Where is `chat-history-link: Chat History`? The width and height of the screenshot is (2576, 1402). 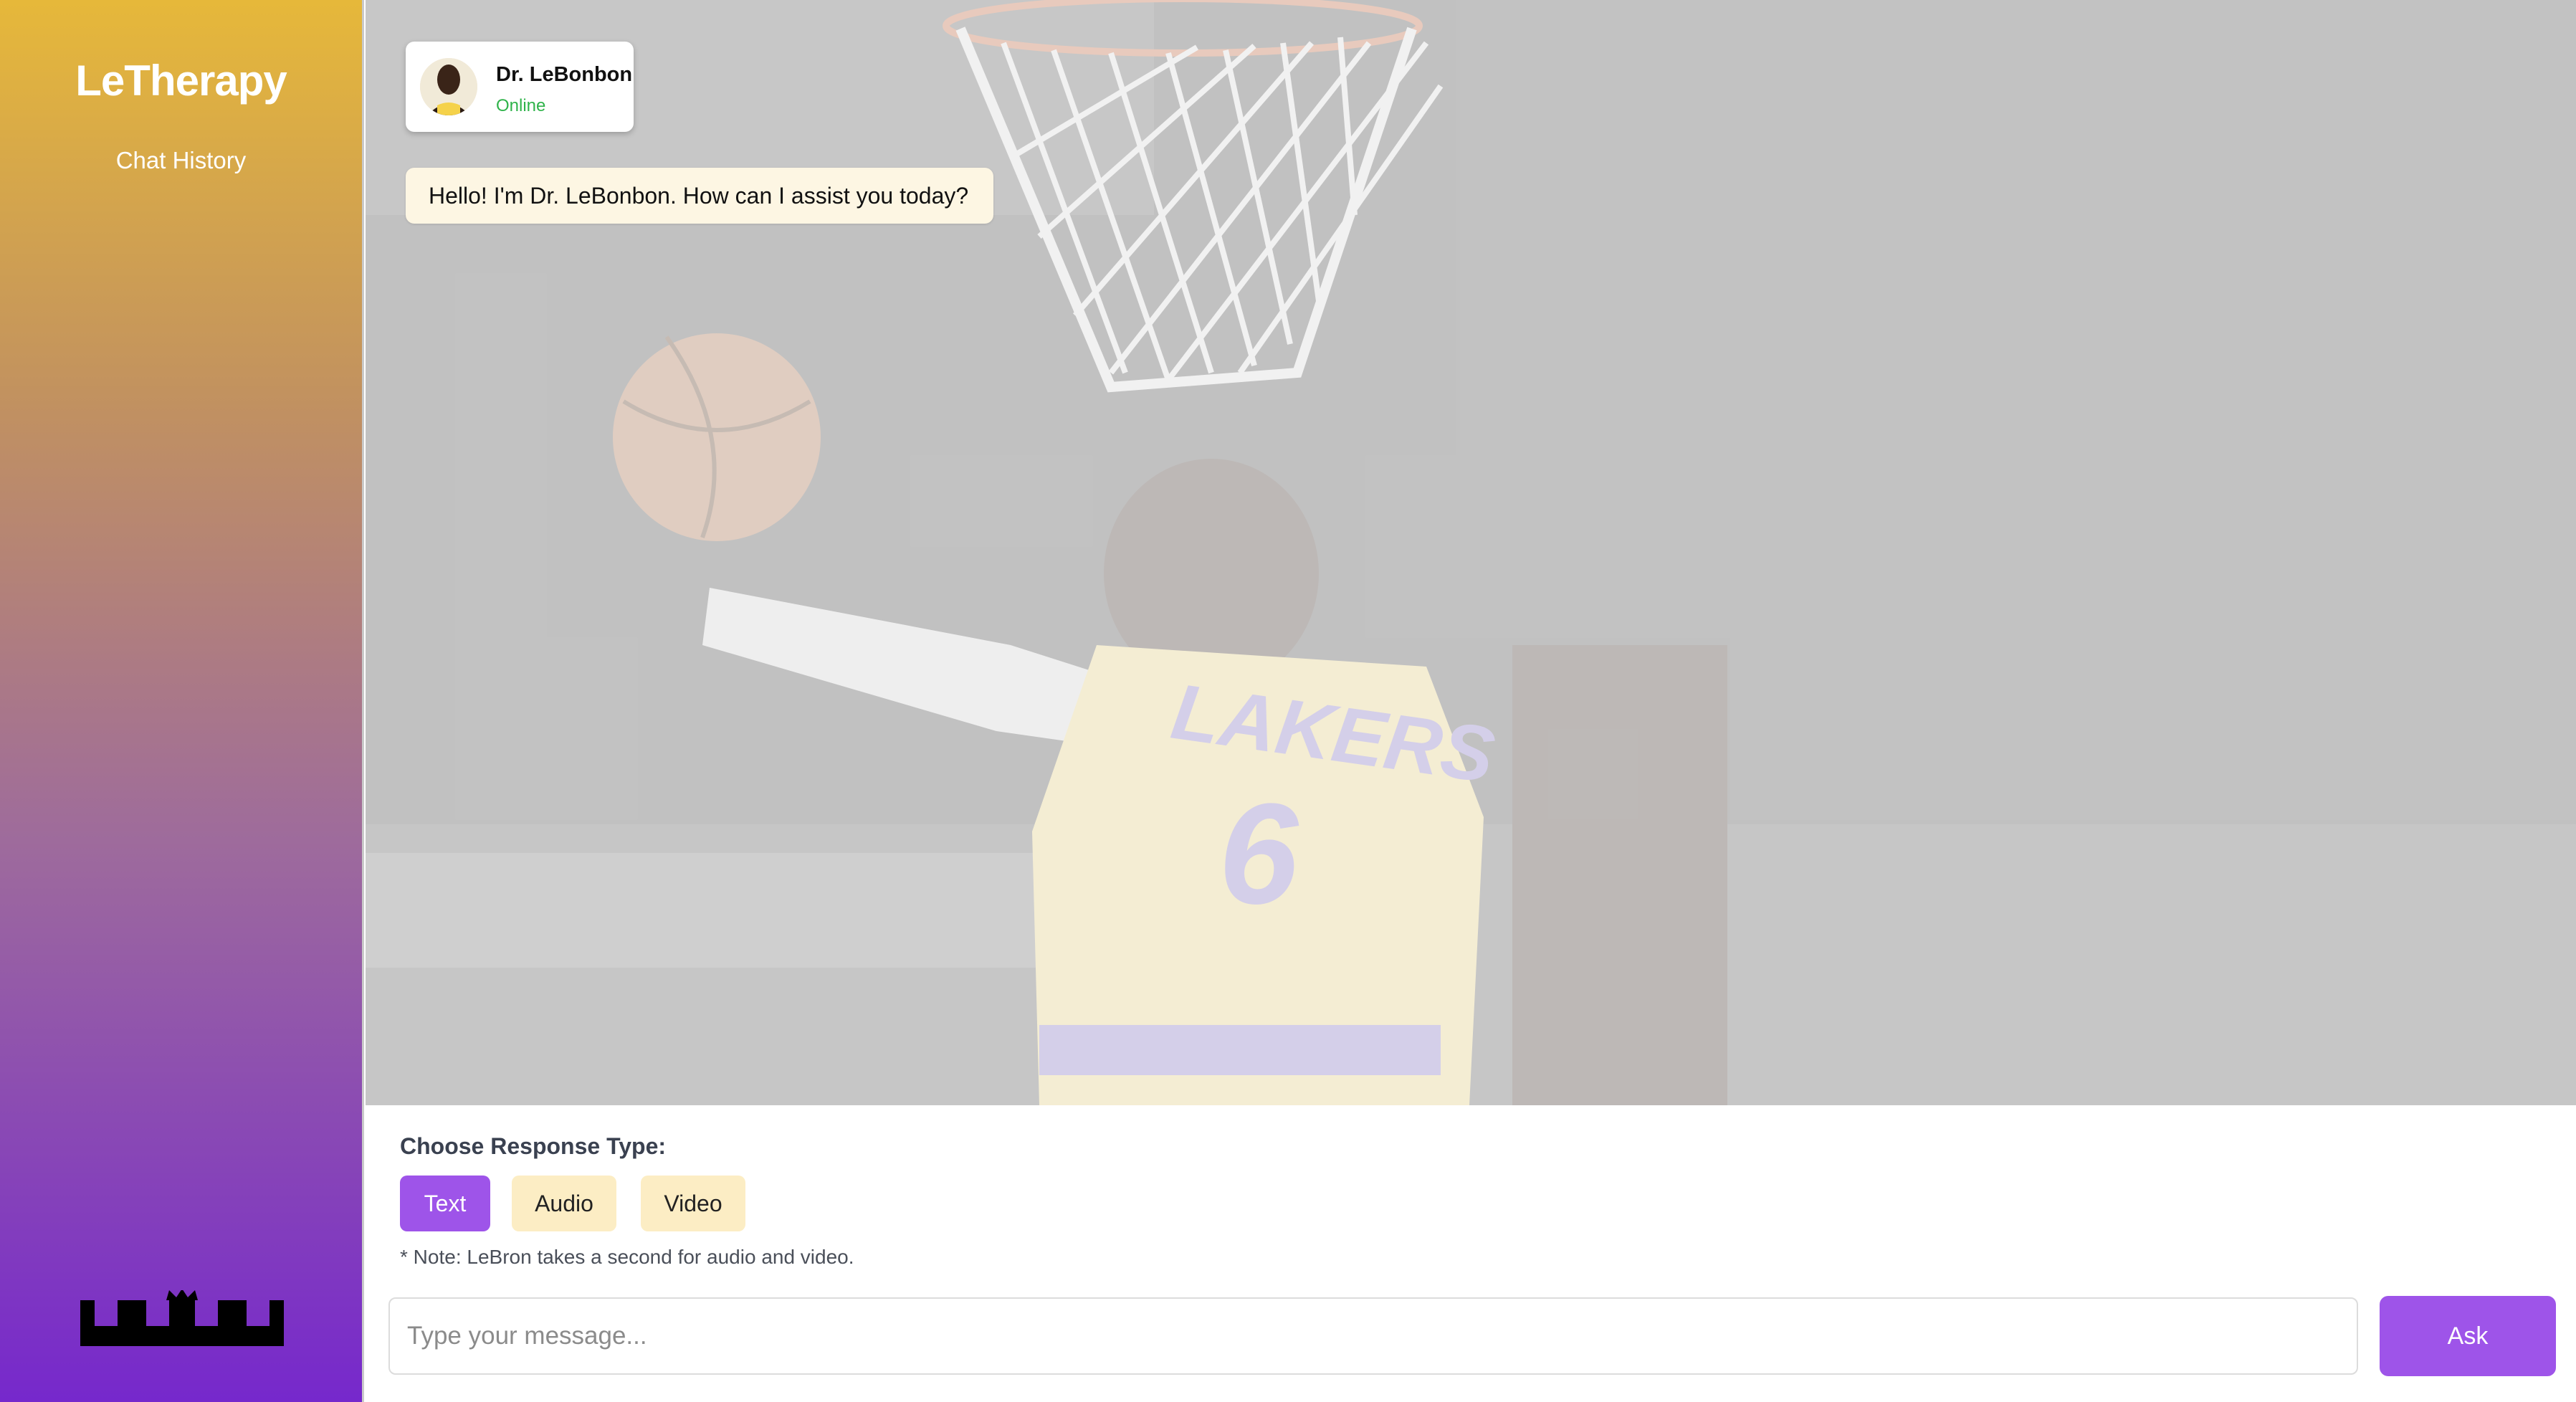 chat-history-link: Chat History is located at coordinates (181, 160).